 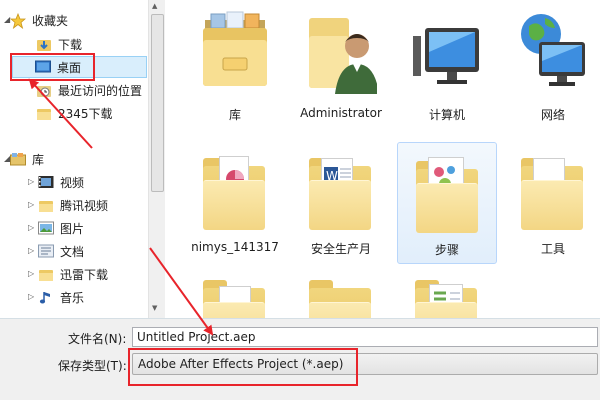 I want to click on file-item-library: 库, so click(x=235, y=61).